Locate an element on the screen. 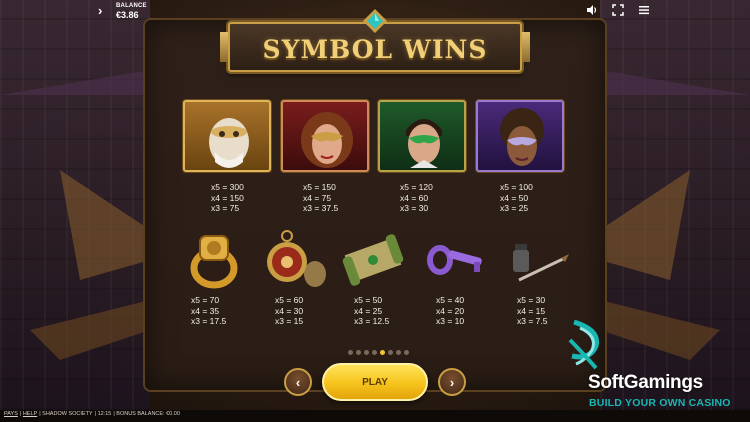 The height and width of the screenshot is (422, 750). help-link: HELP is located at coordinates (30, 414).